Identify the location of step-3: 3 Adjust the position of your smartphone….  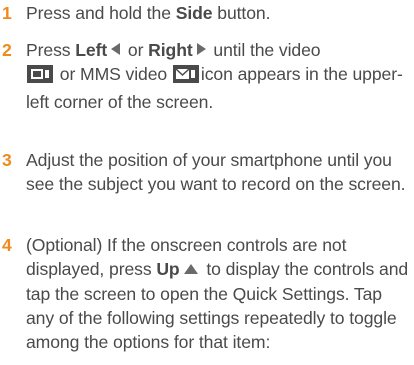
(205, 172).